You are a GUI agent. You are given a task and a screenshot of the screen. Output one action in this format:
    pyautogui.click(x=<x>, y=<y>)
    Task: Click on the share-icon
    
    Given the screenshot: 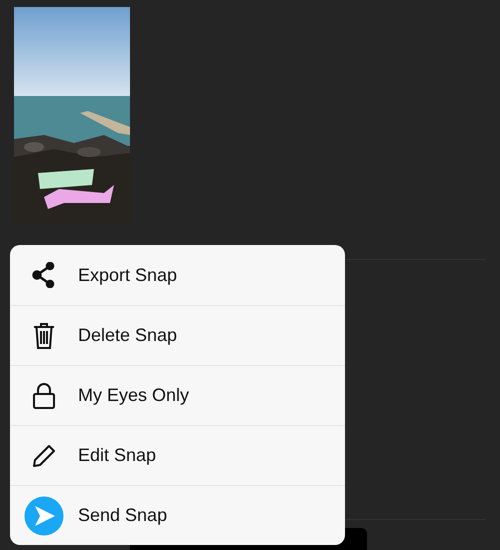 What is the action you would take?
    pyautogui.click(x=44, y=275)
    